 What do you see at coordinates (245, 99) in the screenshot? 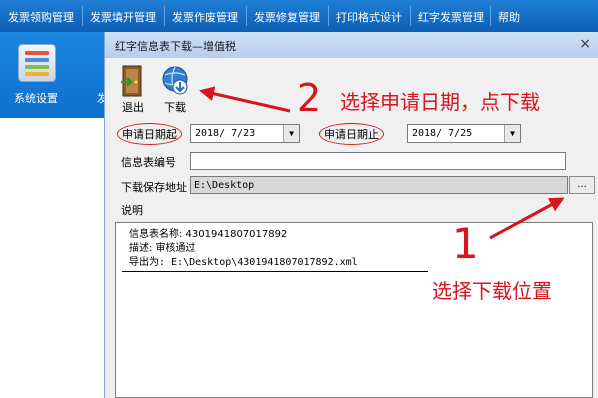
I see `arrow-to-download-button` at bounding box center [245, 99].